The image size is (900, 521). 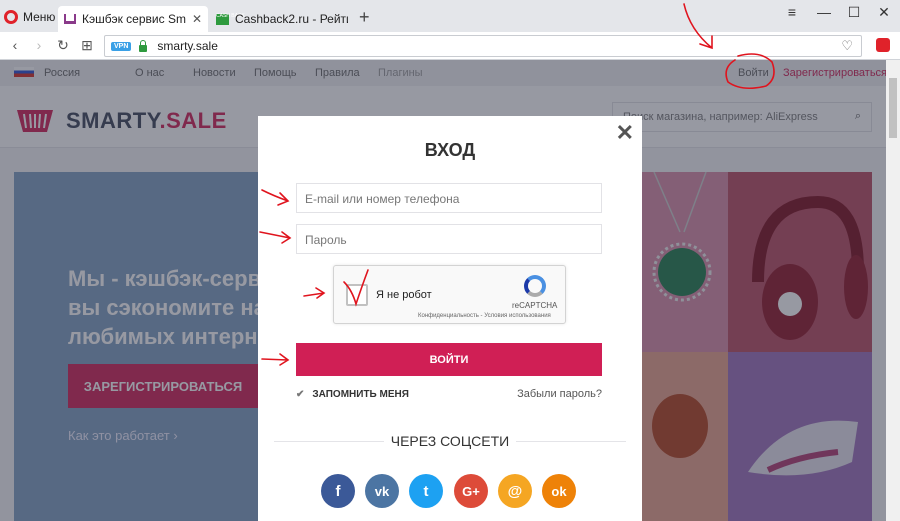 I want to click on minimize-button: —, so click(x=824, y=12).